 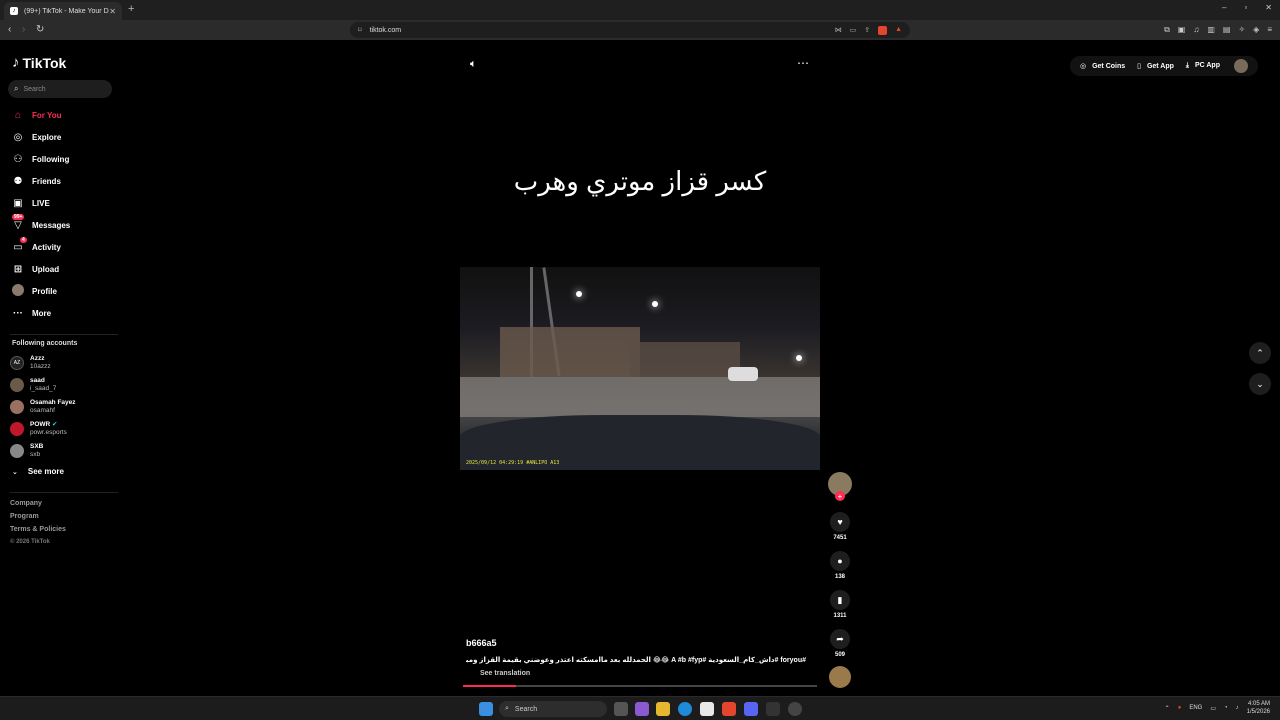 What do you see at coordinates (1260, 384) in the screenshot?
I see `next-video-button: ⌄` at bounding box center [1260, 384].